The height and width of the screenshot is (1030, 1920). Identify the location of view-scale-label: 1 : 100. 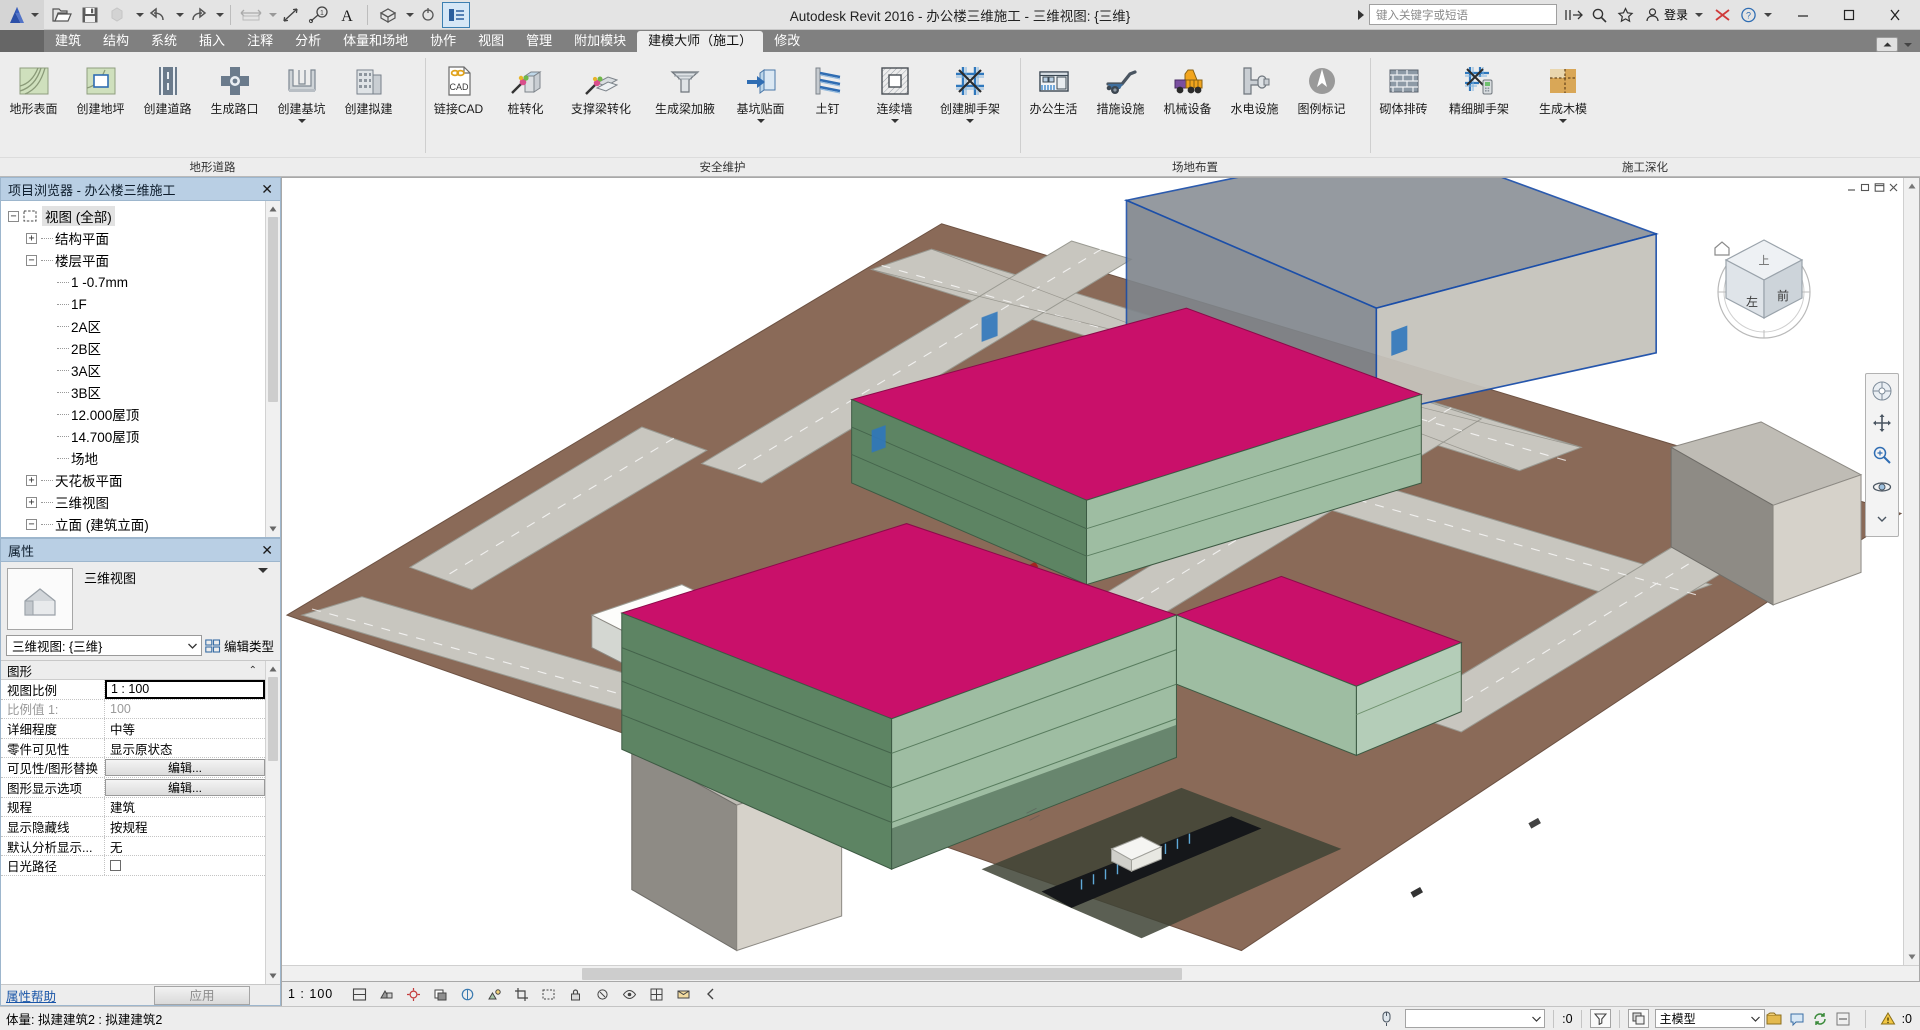
(314, 994).